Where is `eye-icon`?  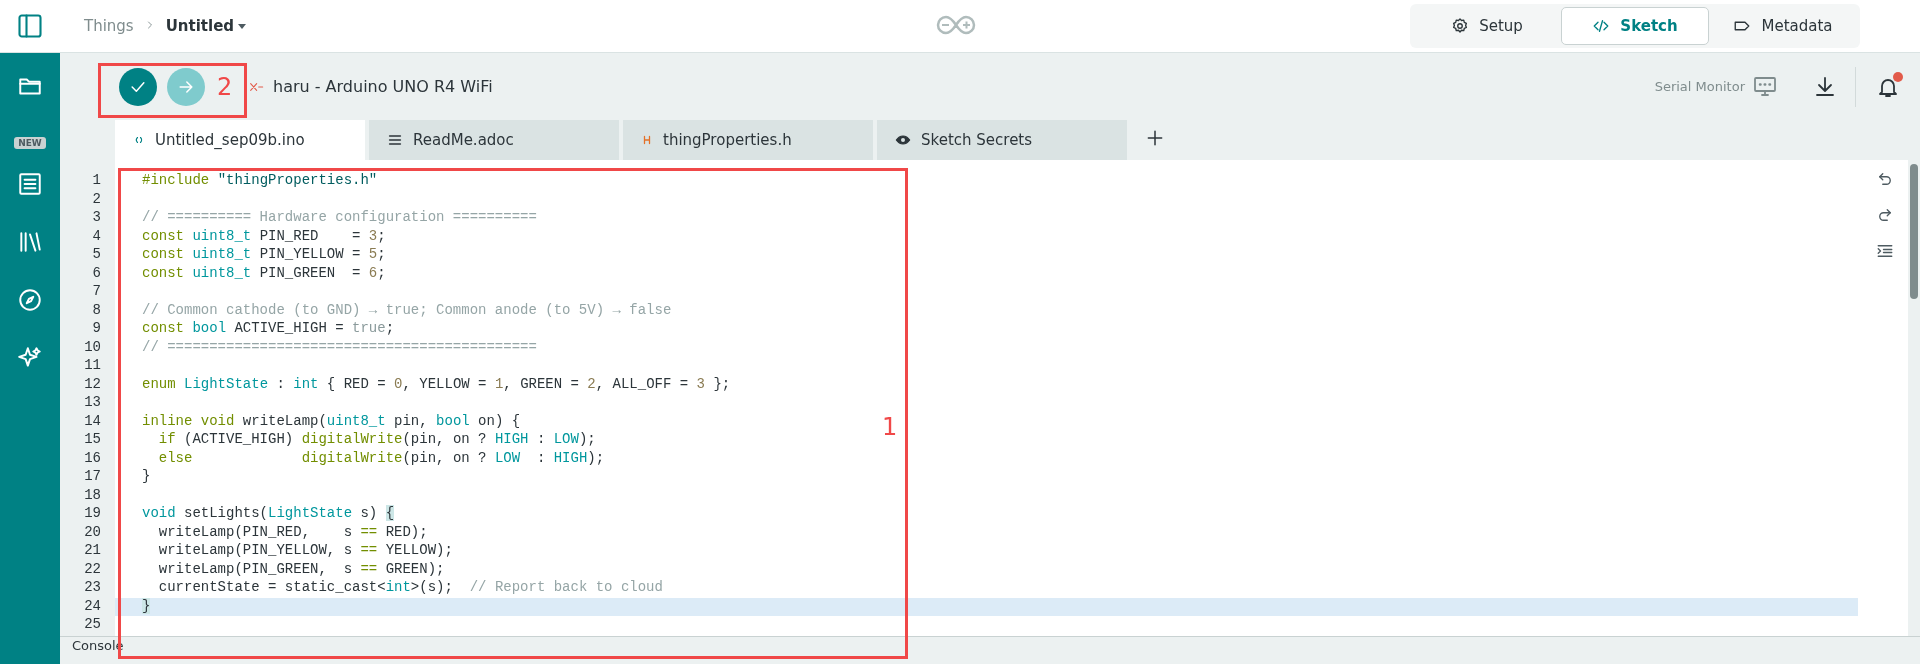 eye-icon is located at coordinates (903, 140).